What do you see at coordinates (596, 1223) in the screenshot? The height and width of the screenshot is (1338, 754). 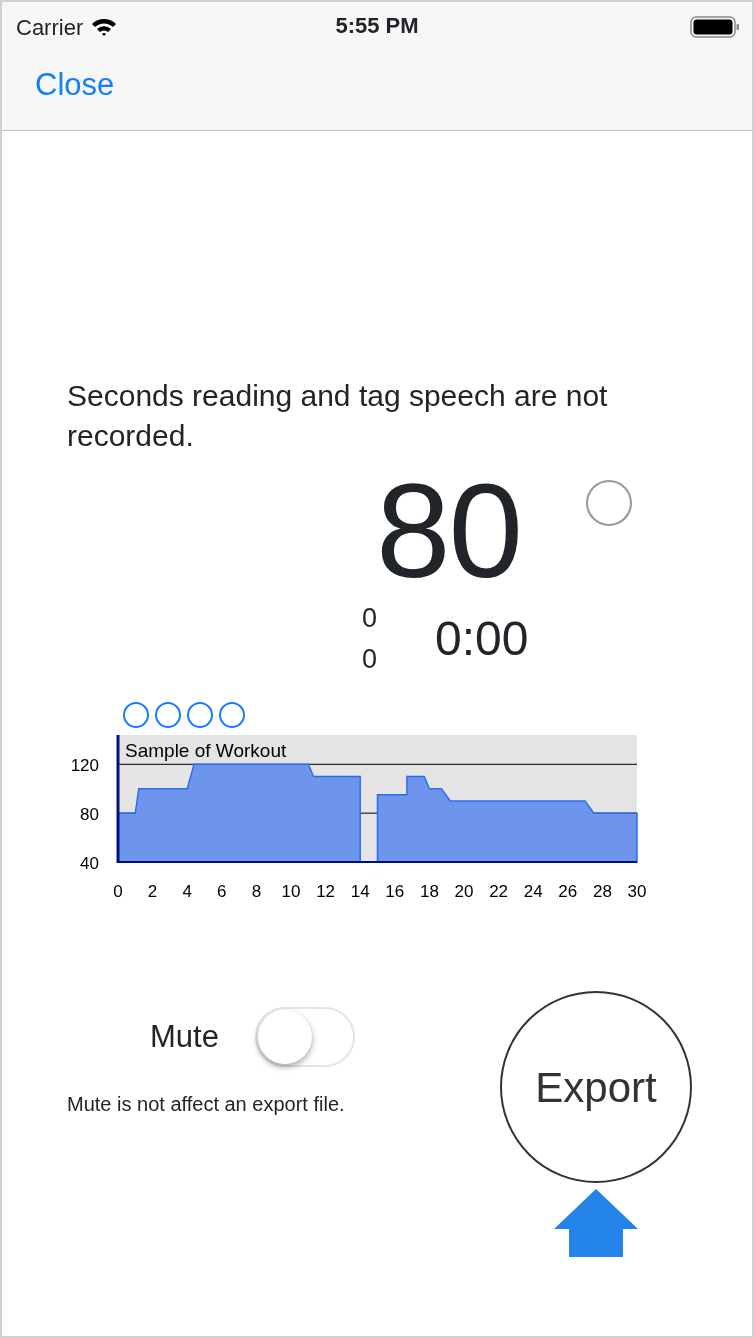 I see `up-arrow-icon` at bounding box center [596, 1223].